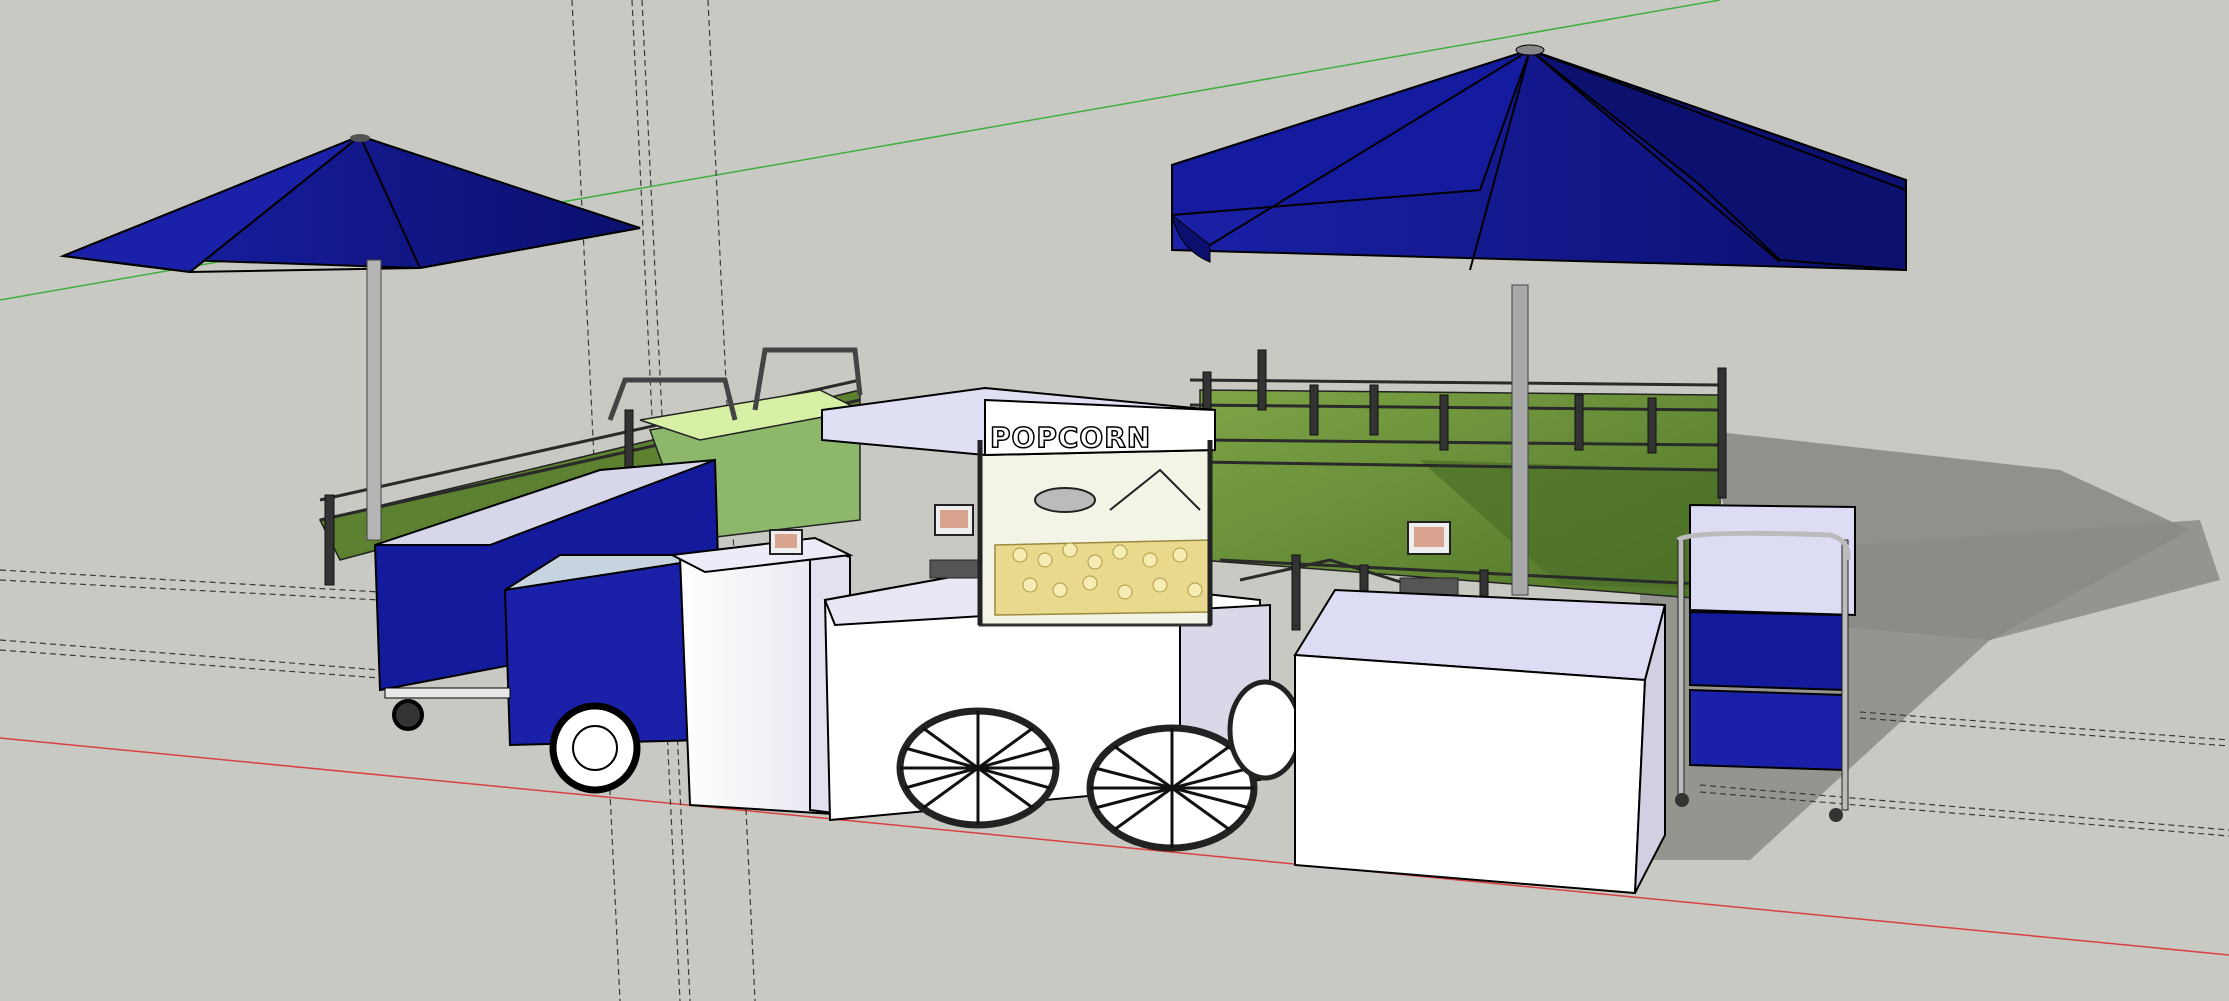 The width and height of the screenshot is (2229, 1001). I want to click on cart-wheel, so click(595, 748).